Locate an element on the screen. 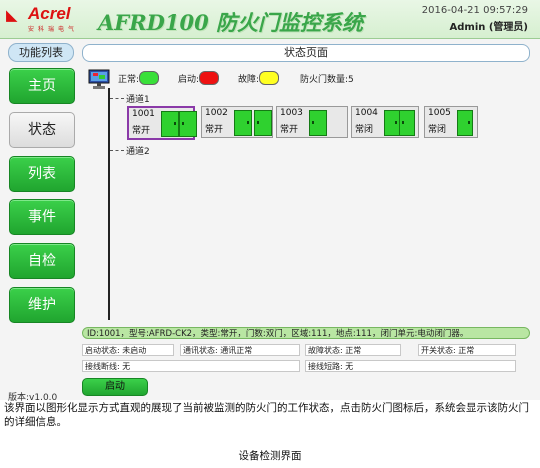 The width and height of the screenshot is (540, 468). door-id: 1001 is located at coordinates (143, 114).